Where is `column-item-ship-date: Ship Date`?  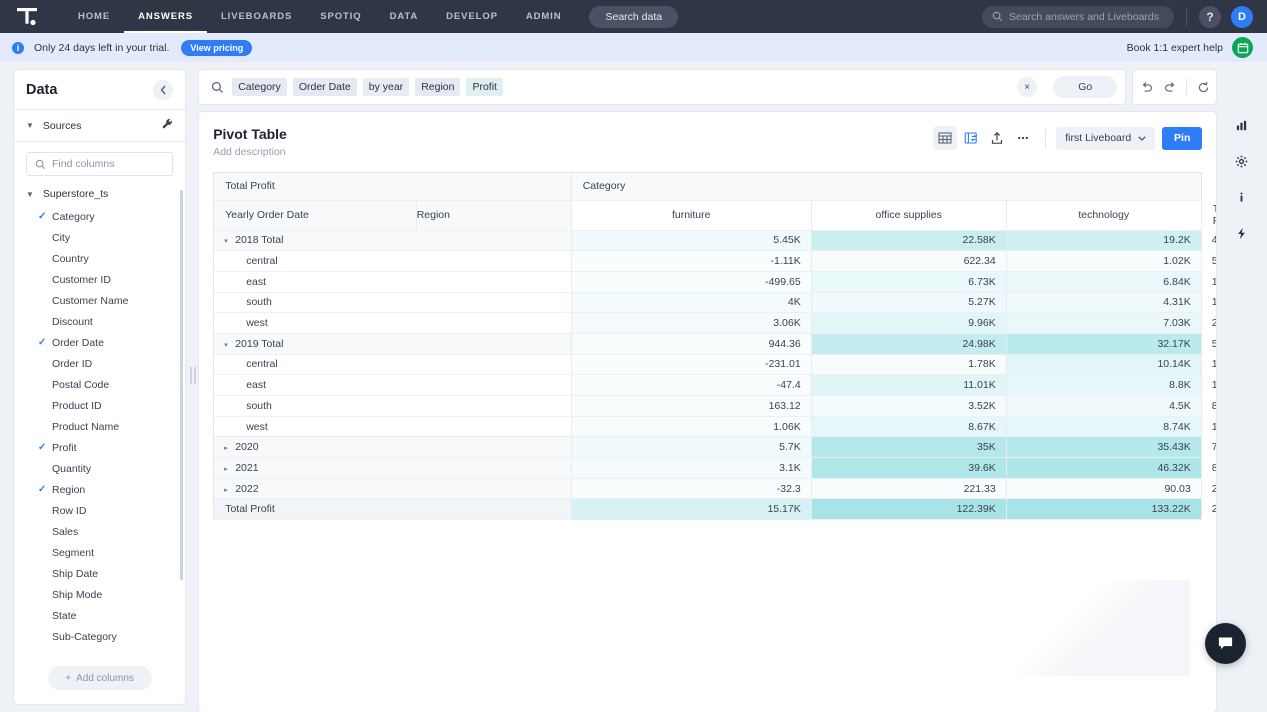
column-item-ship-date: Ship Date is located at coordinates (99, 573).